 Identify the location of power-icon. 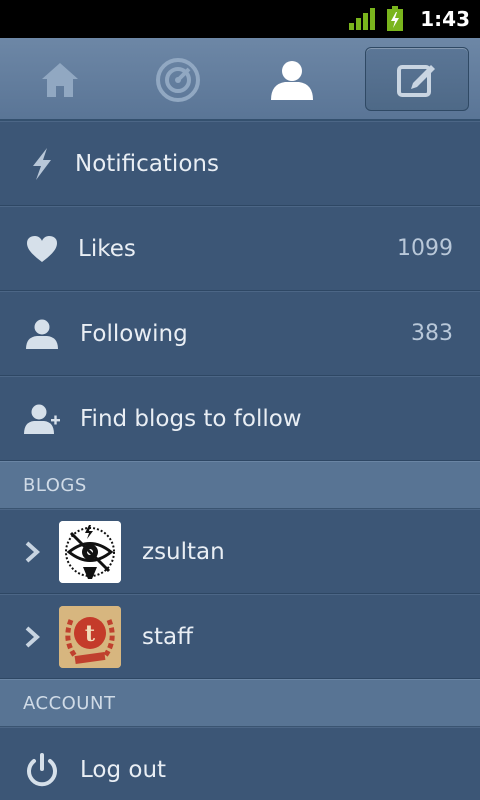
(42, 770).